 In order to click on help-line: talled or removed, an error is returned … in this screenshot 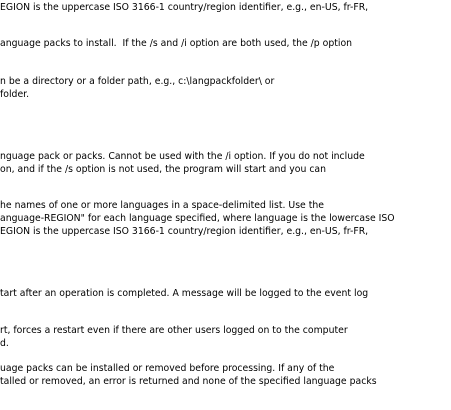, I will do `click(188, 381)`.